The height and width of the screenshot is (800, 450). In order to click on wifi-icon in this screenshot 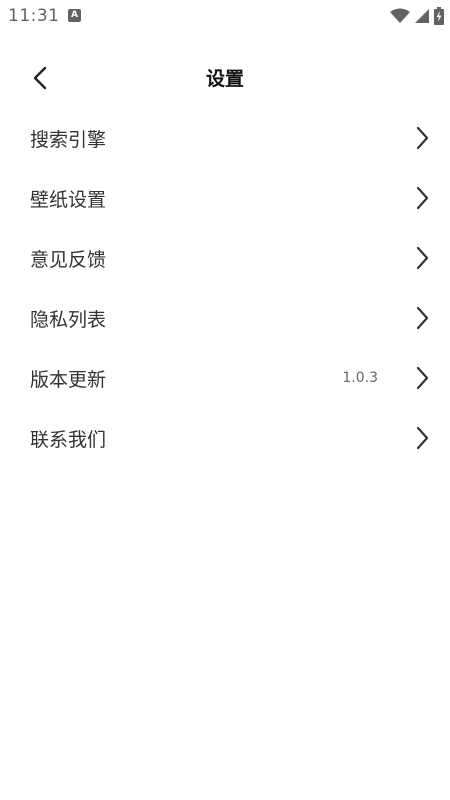, I will do `click(400, 15)`.